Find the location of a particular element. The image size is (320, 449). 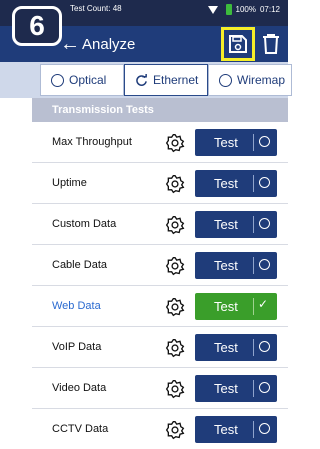

test-row: Video Data Test is located at coordinates (160, 388).